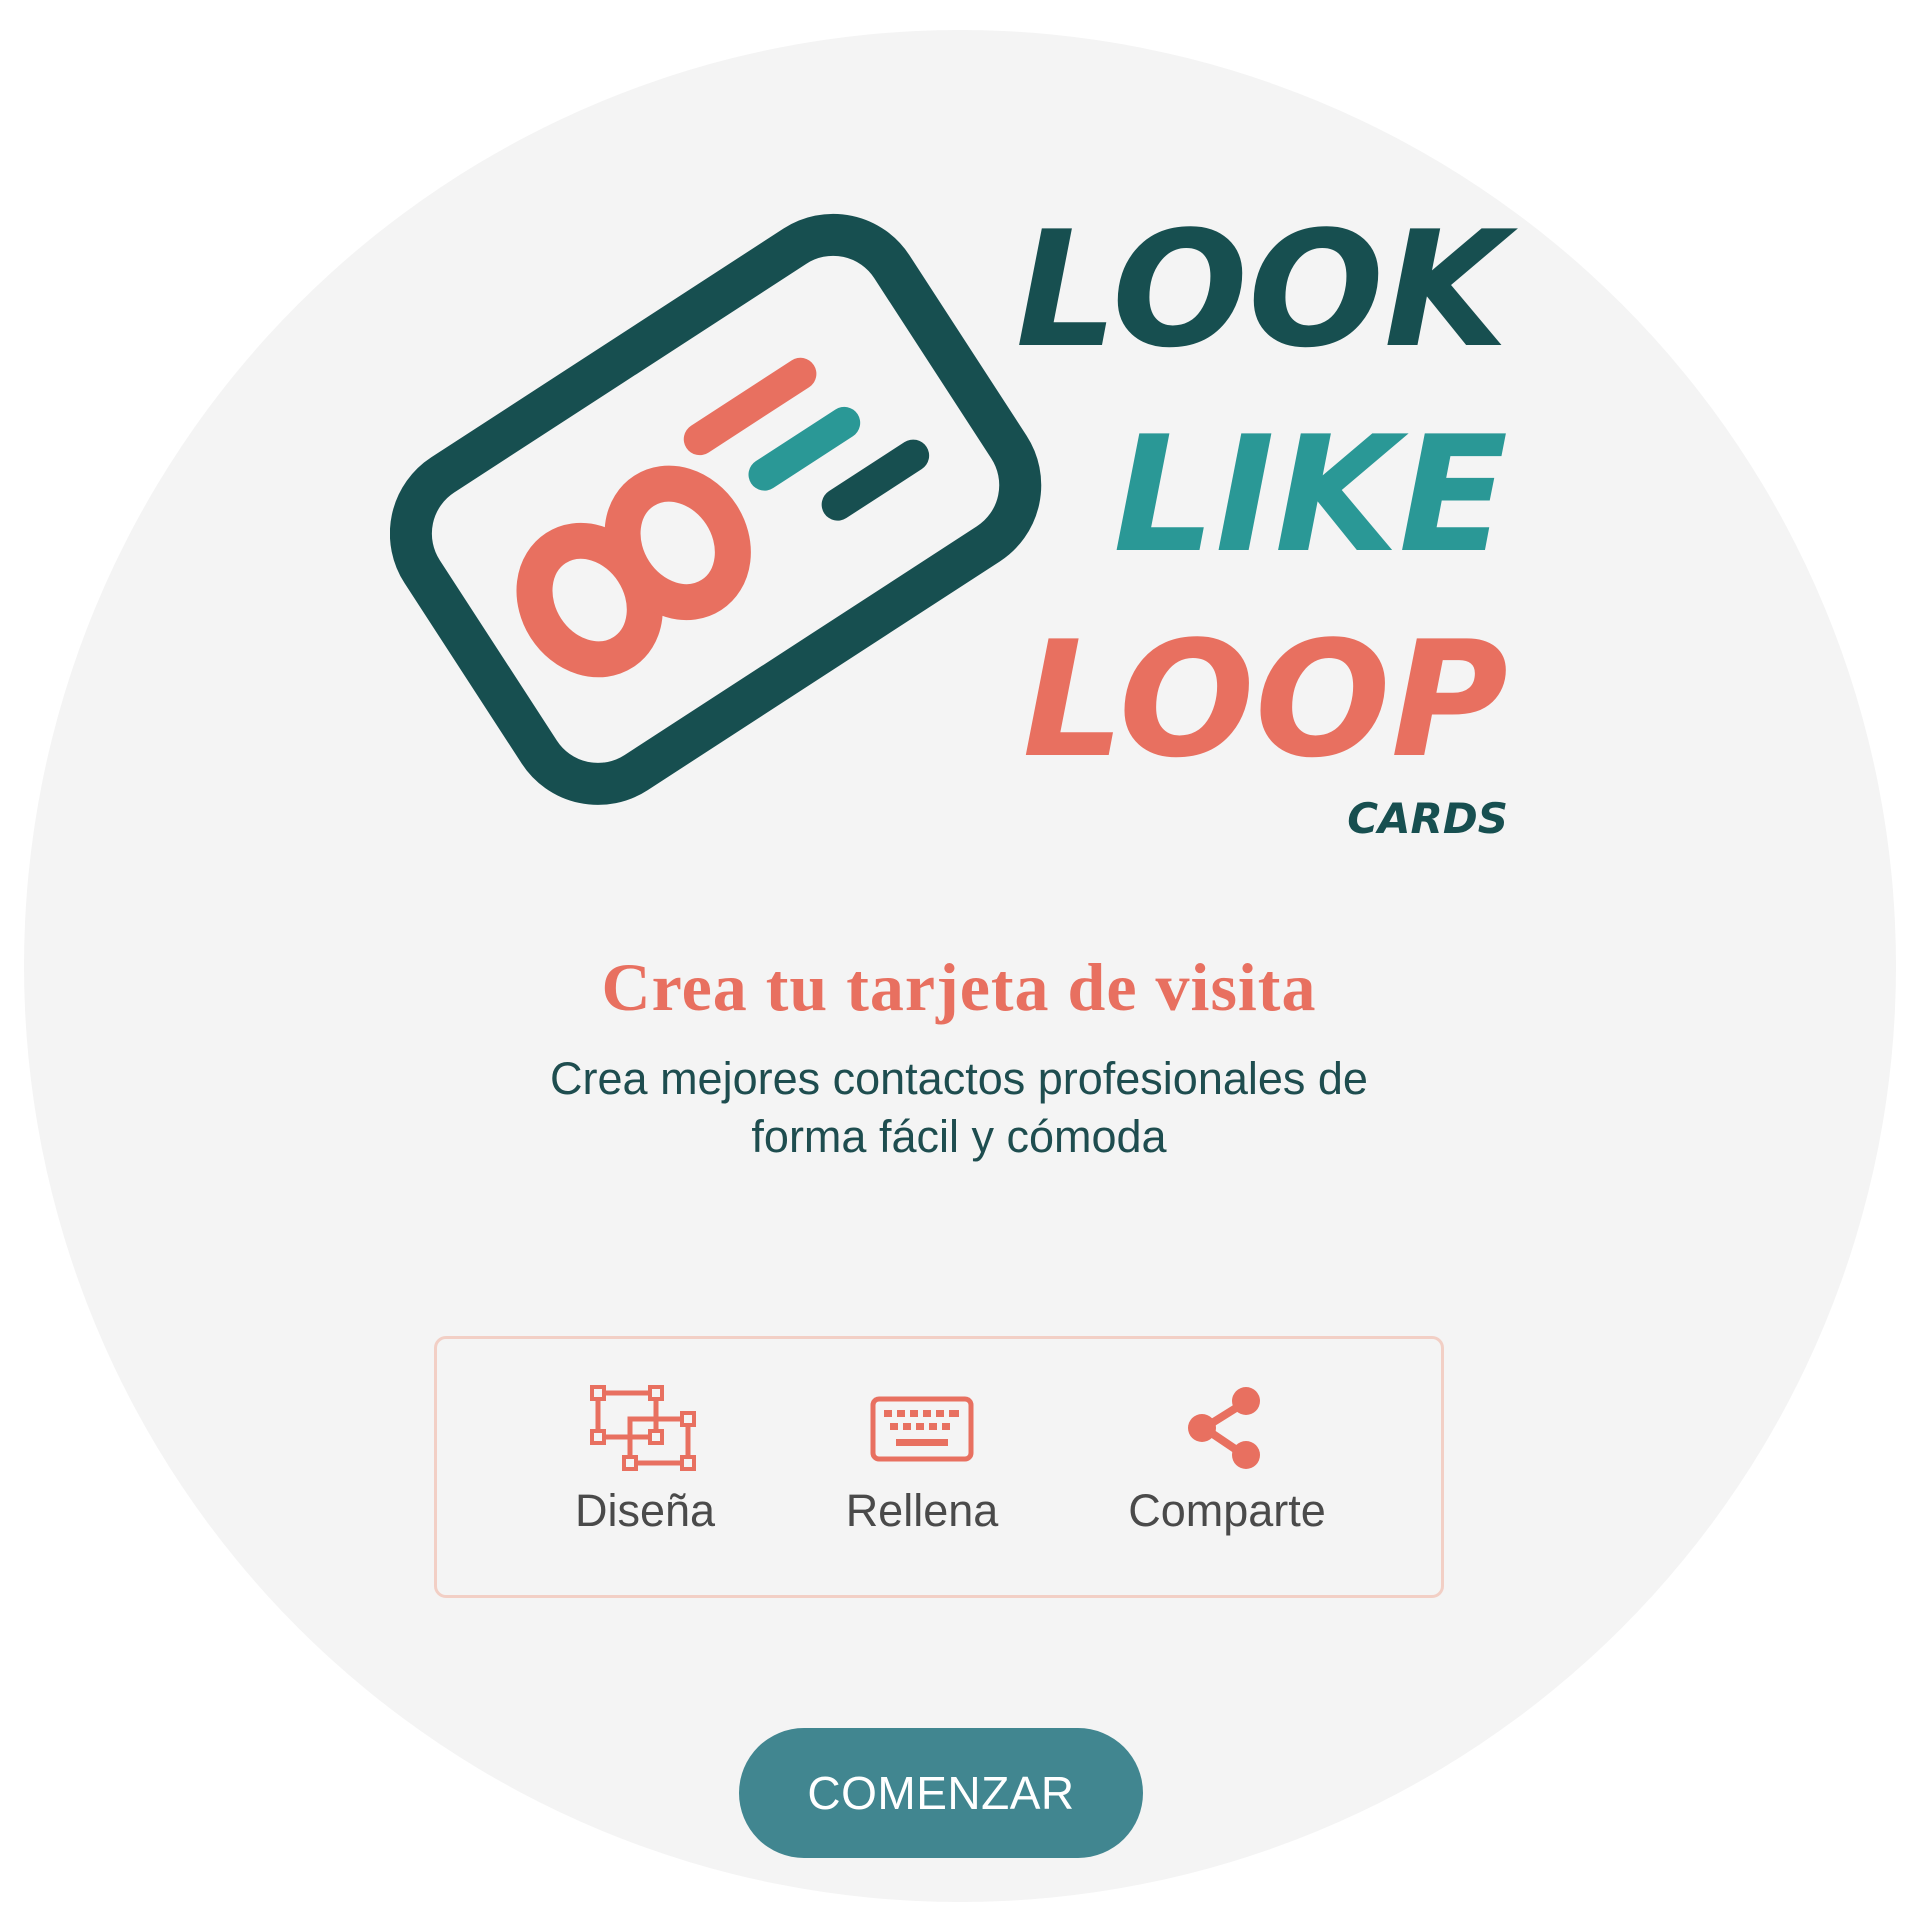 The height and width of the screenshot is (1932, 1918). What do you see at coordinates (1265, 699) in the screenshot?
I see `logo-word-loop: LOOP` at bounding box center [1265, 699].